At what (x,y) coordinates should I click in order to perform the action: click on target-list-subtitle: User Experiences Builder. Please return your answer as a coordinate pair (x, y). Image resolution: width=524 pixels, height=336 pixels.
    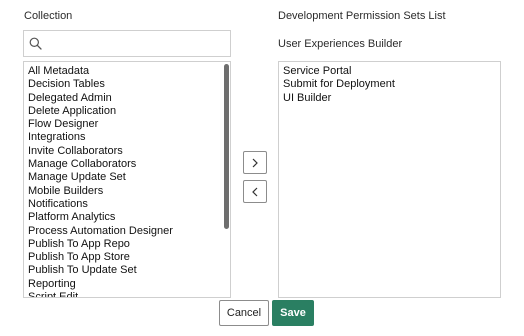
    Looking at the image, I should click on (340, 44).